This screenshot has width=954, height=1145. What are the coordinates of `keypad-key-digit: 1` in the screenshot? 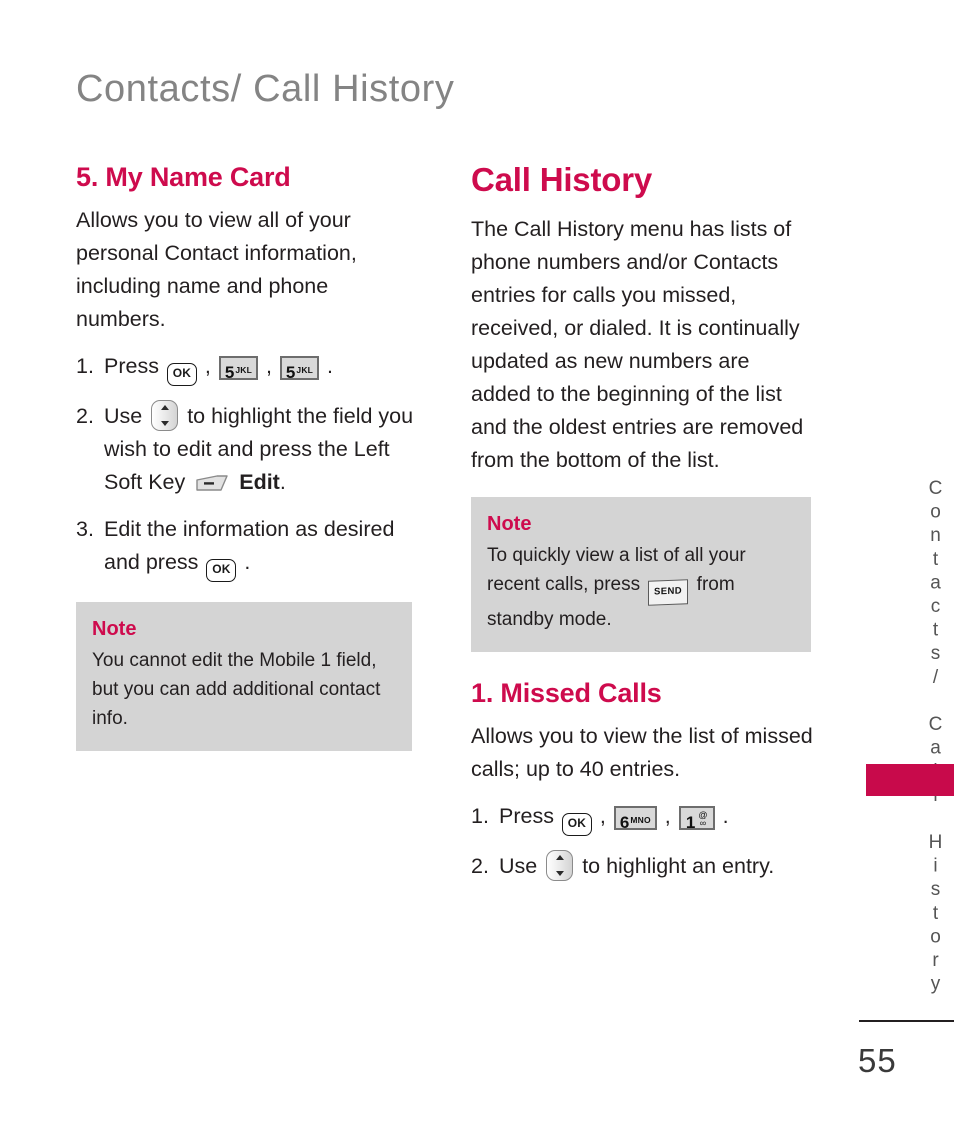 It's located at (690, 823).